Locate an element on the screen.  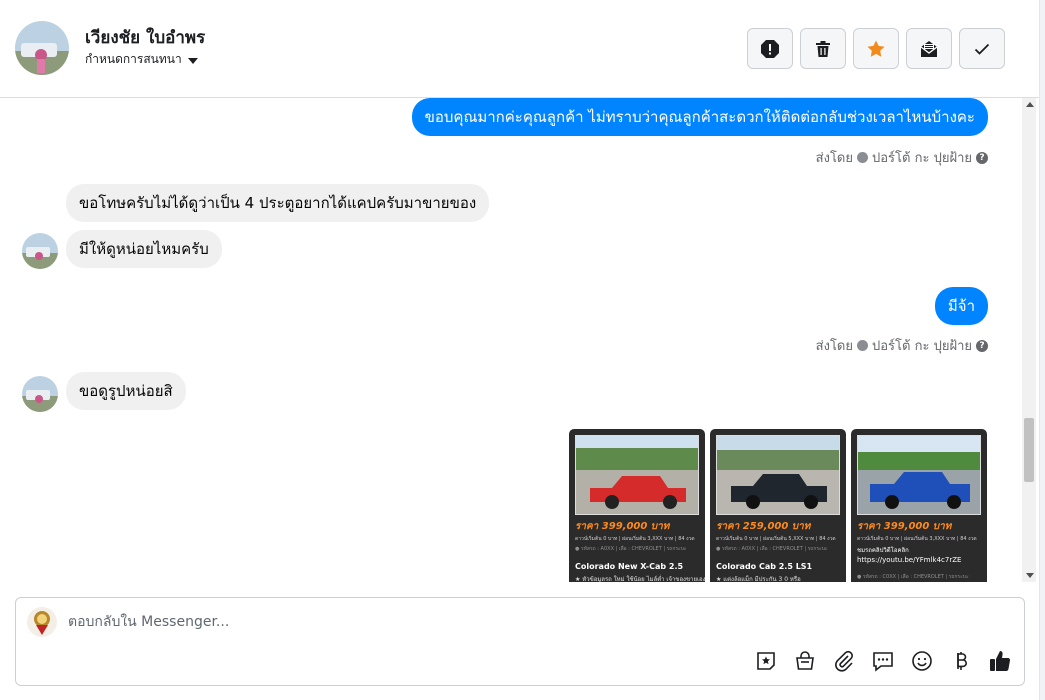
video-link: https://youtu.be/YFmlk4c7rZE is located at coordinates (909, 560).